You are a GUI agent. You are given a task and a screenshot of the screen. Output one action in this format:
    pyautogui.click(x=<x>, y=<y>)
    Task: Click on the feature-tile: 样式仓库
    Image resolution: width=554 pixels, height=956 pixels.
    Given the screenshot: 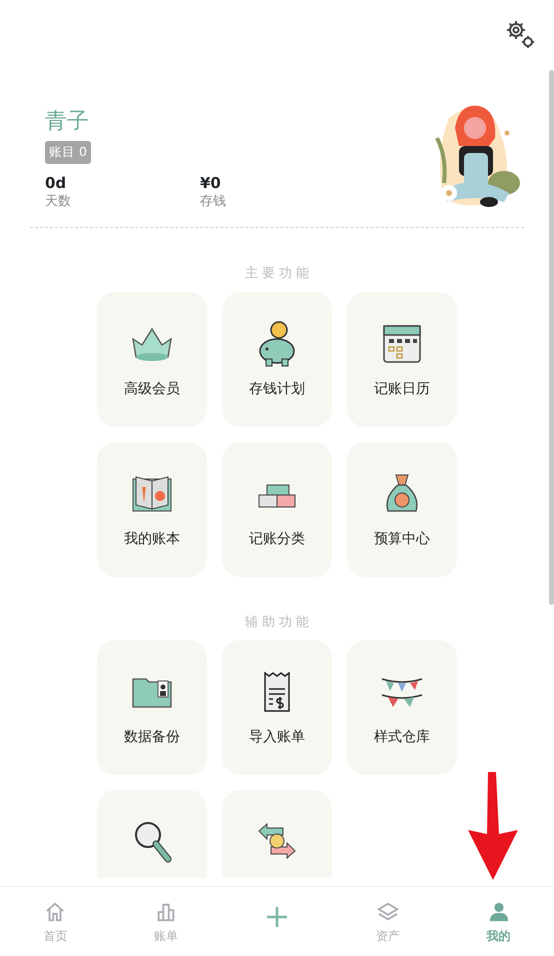 What is the action you would take?
    pyautogui.click(x=402, y=707)
    